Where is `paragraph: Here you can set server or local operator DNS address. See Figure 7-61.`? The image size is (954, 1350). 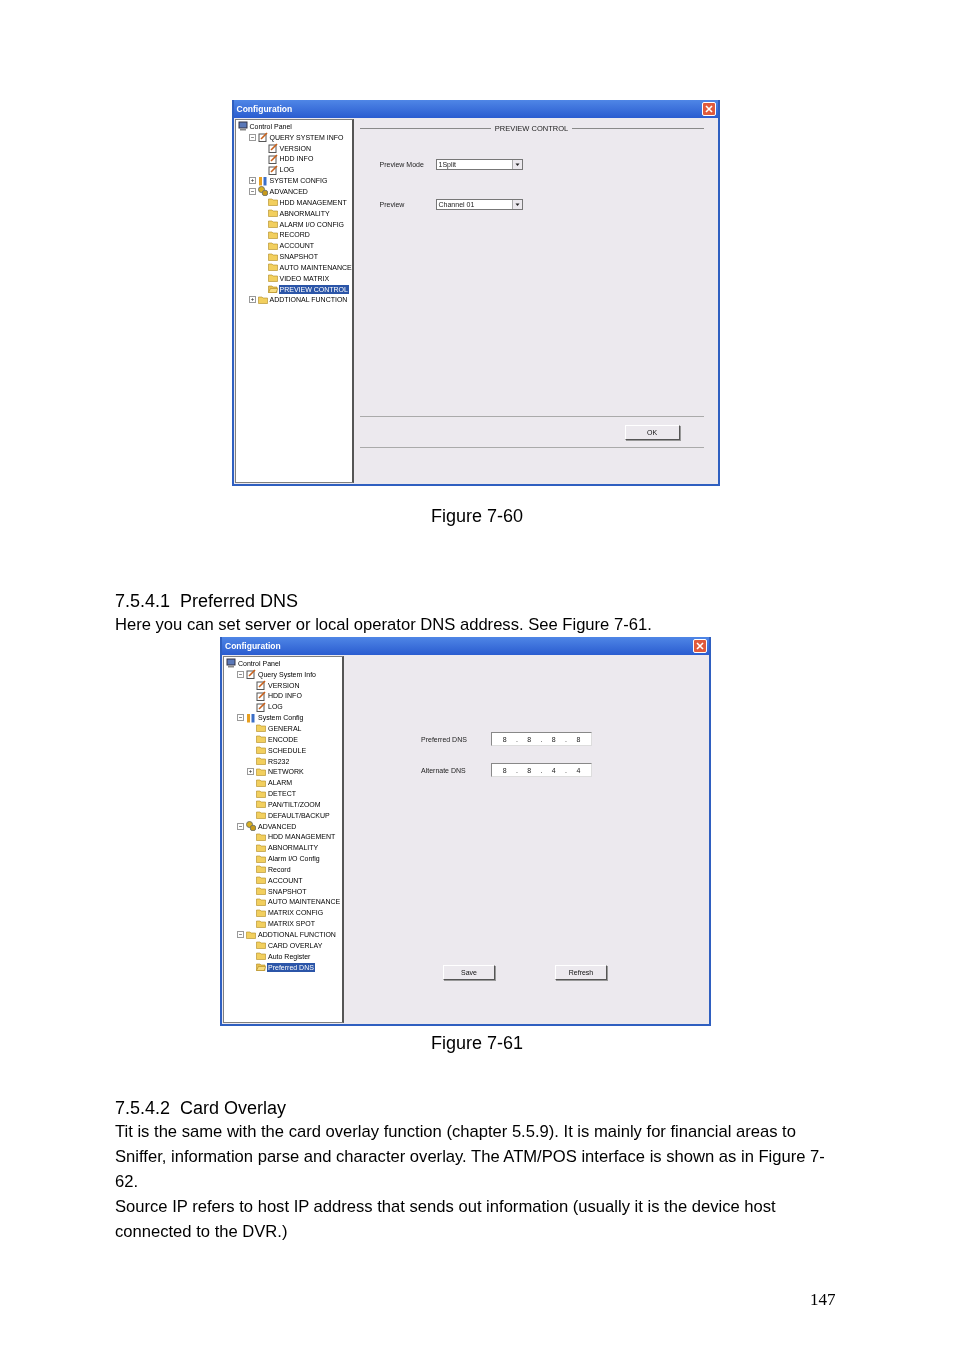 paragraph: Here you can set server or local operator DNS address. See Figure 7-61. is located at coordinates (384, 625).